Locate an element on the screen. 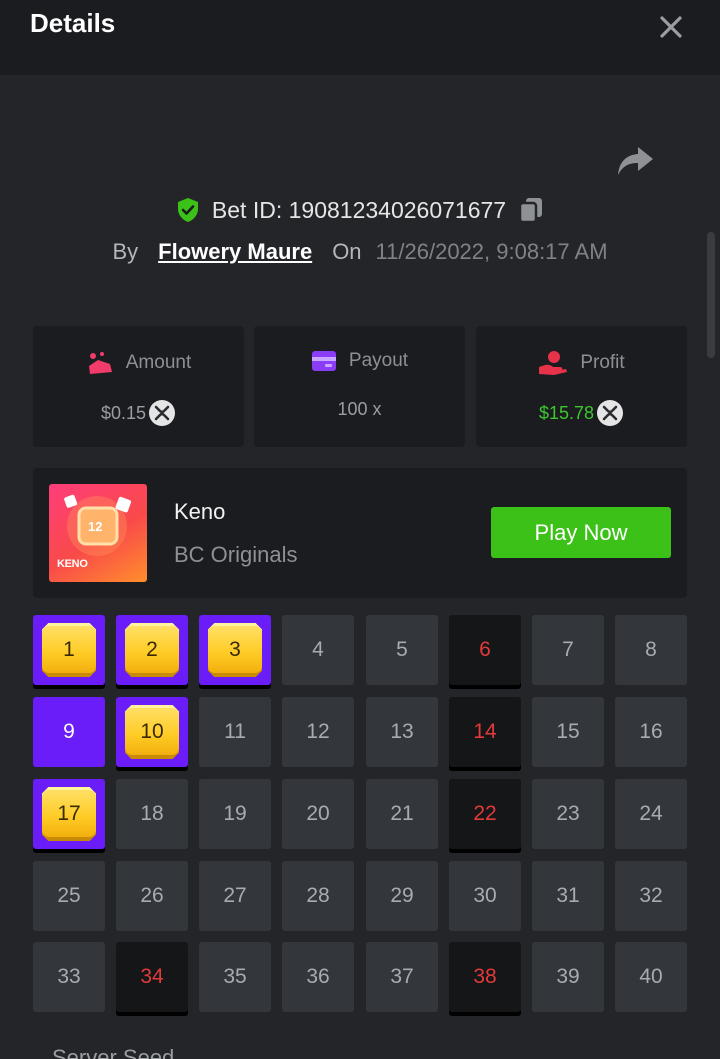 The width and height of the screenshot is (720, 1059). keno-tile-10: 10 is located at coordinates (152, 732).